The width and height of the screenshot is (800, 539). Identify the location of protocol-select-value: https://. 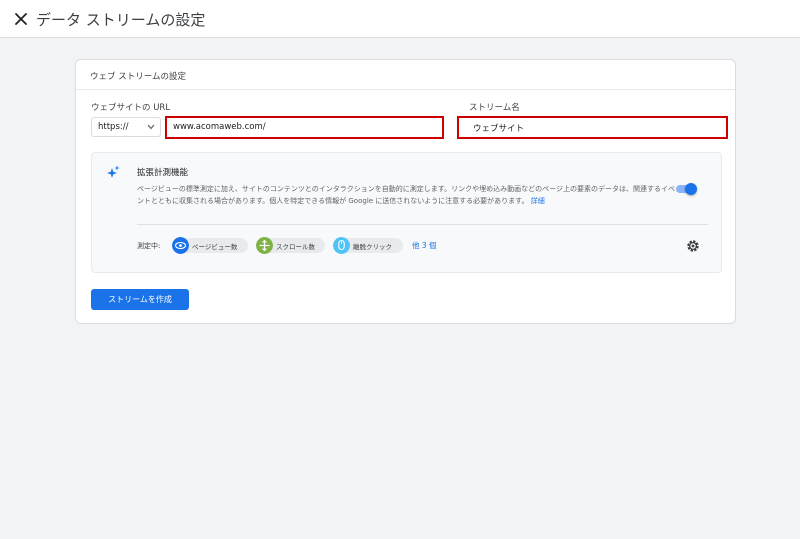
(113, 127).